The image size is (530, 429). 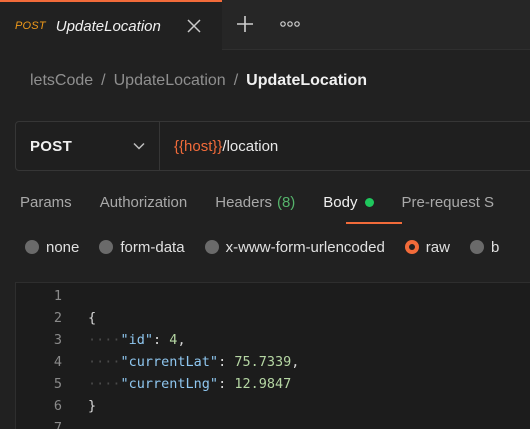 I want to click on method-select: POST, so click(x=88, y=146).